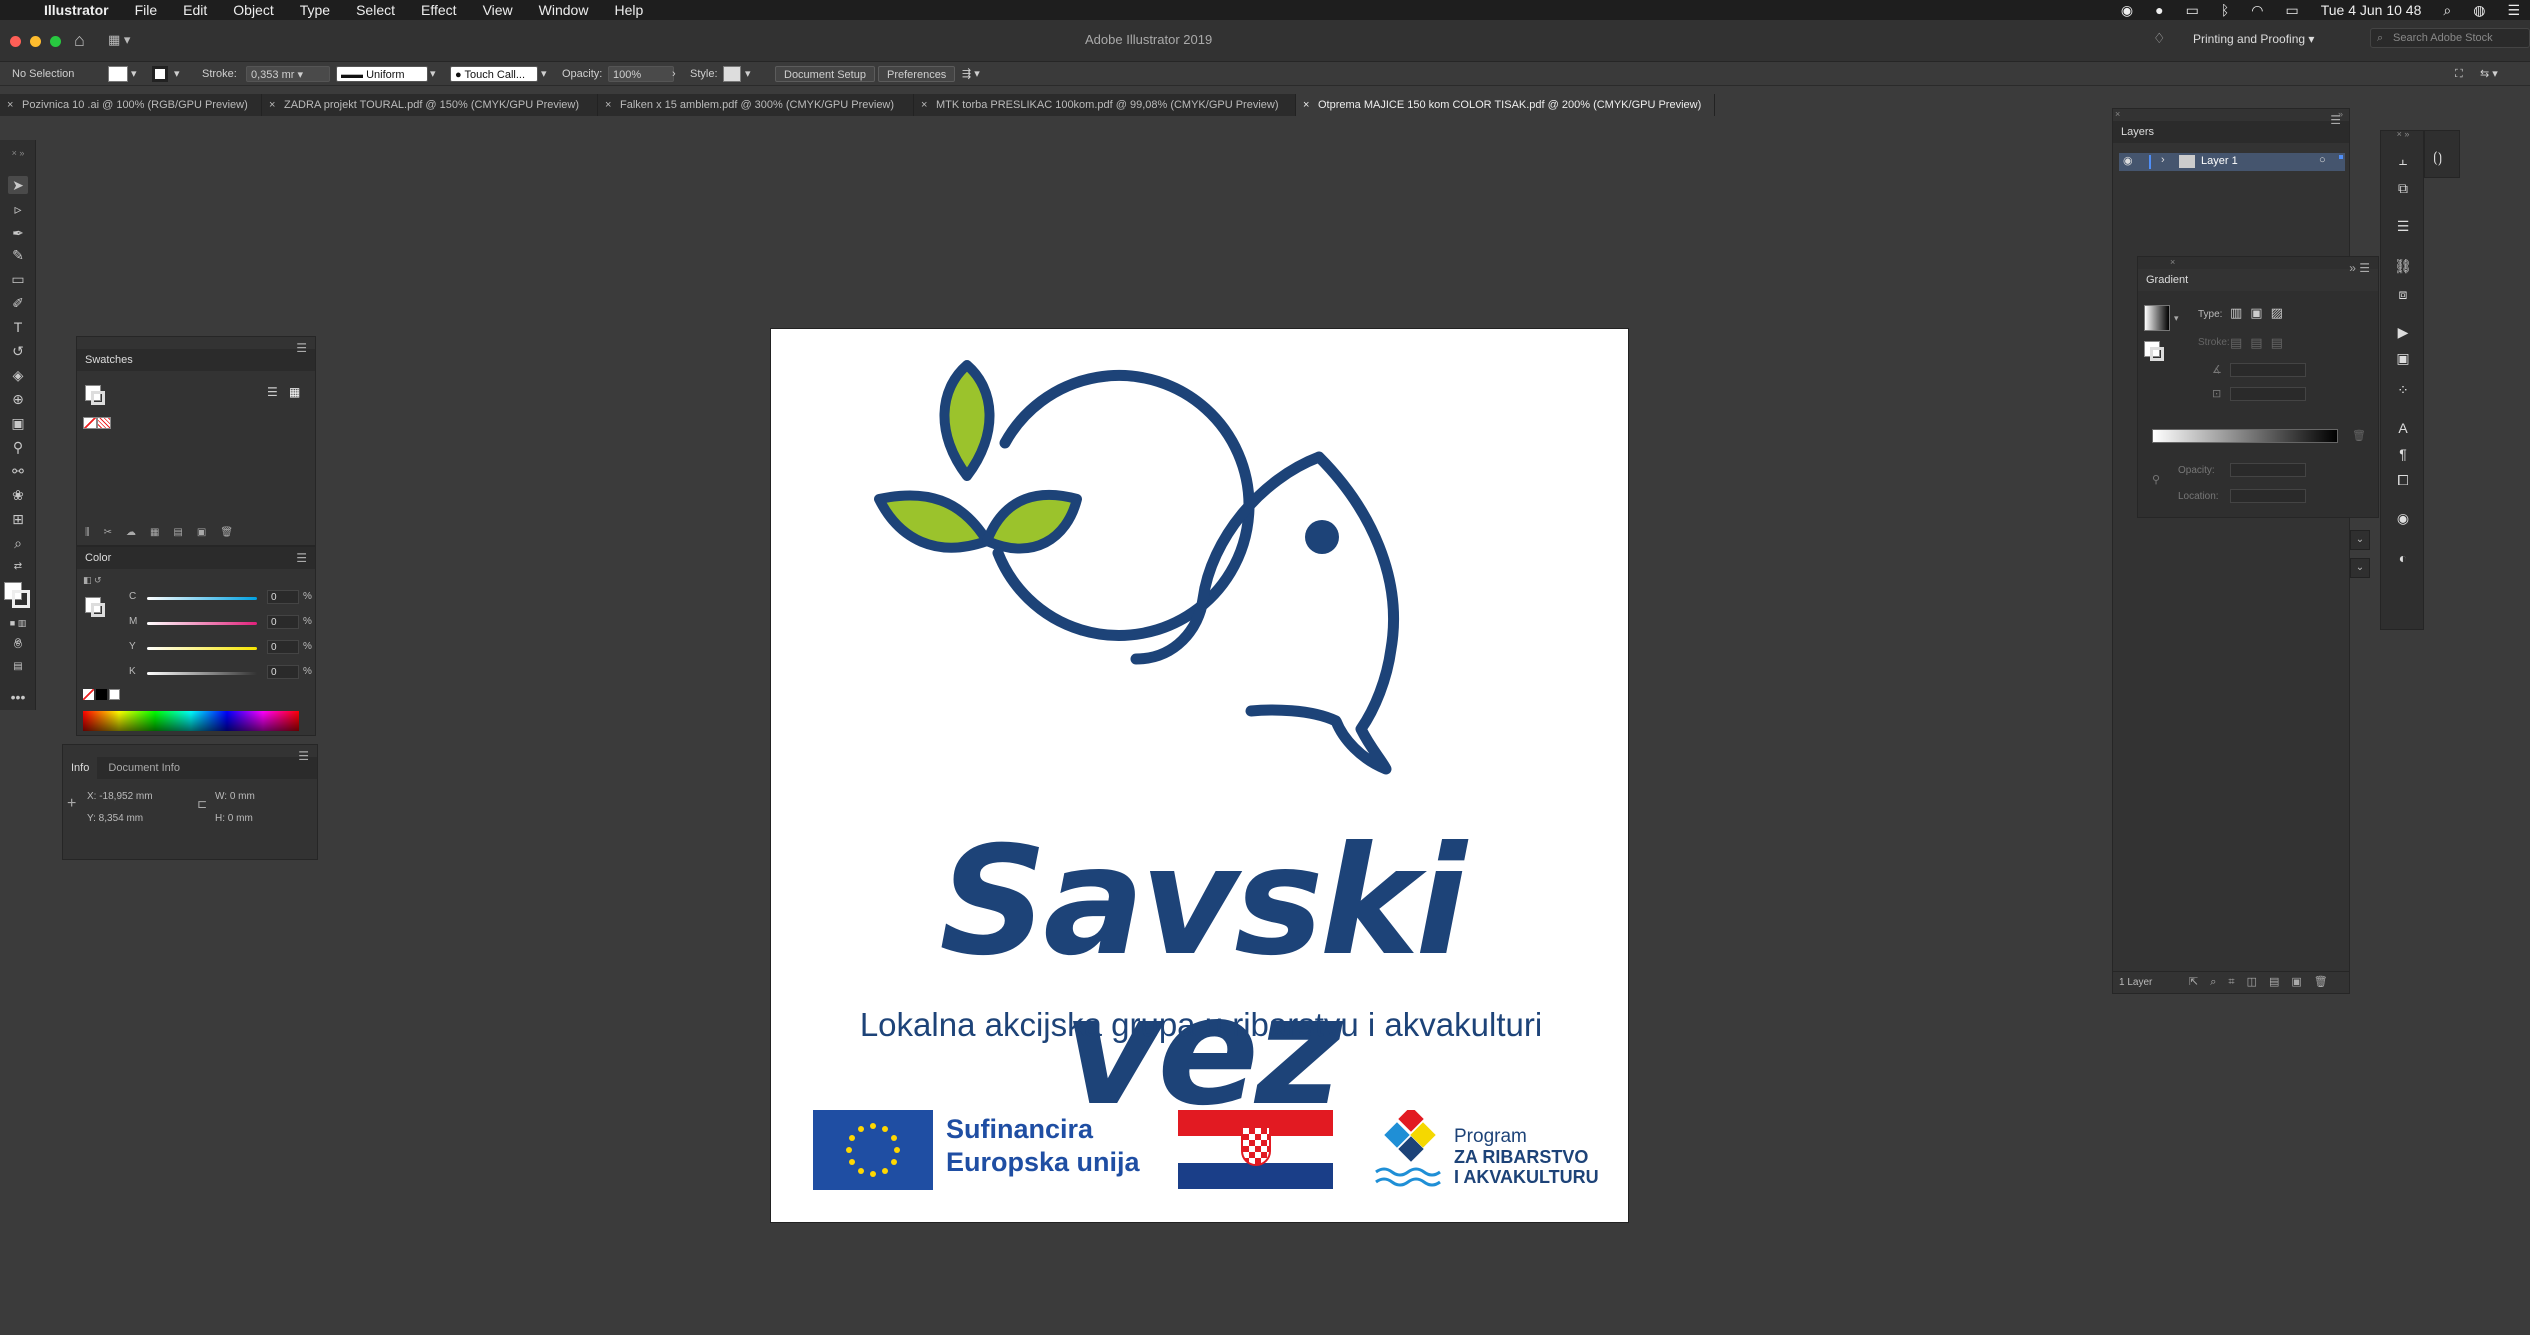 This screenshot has height=1335, width=2530. I want to click on layer-action-icons: ⇱⌕⌗◫▤▣🗑, so click(2264, 982).